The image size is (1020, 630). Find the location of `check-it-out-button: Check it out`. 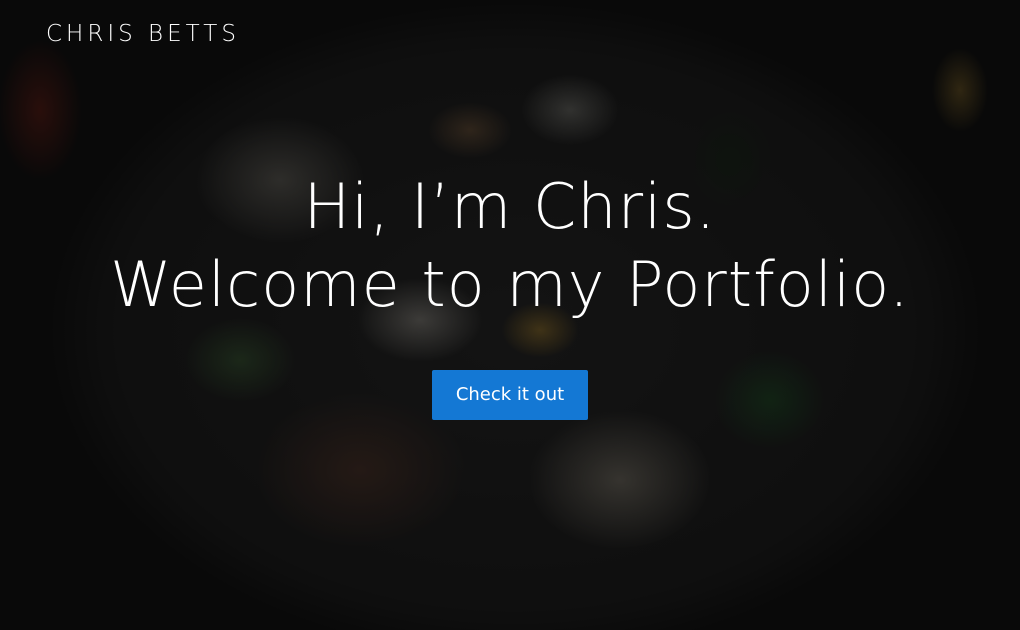

check-it-out-button: Check it out is located at coordinates (510, 395).